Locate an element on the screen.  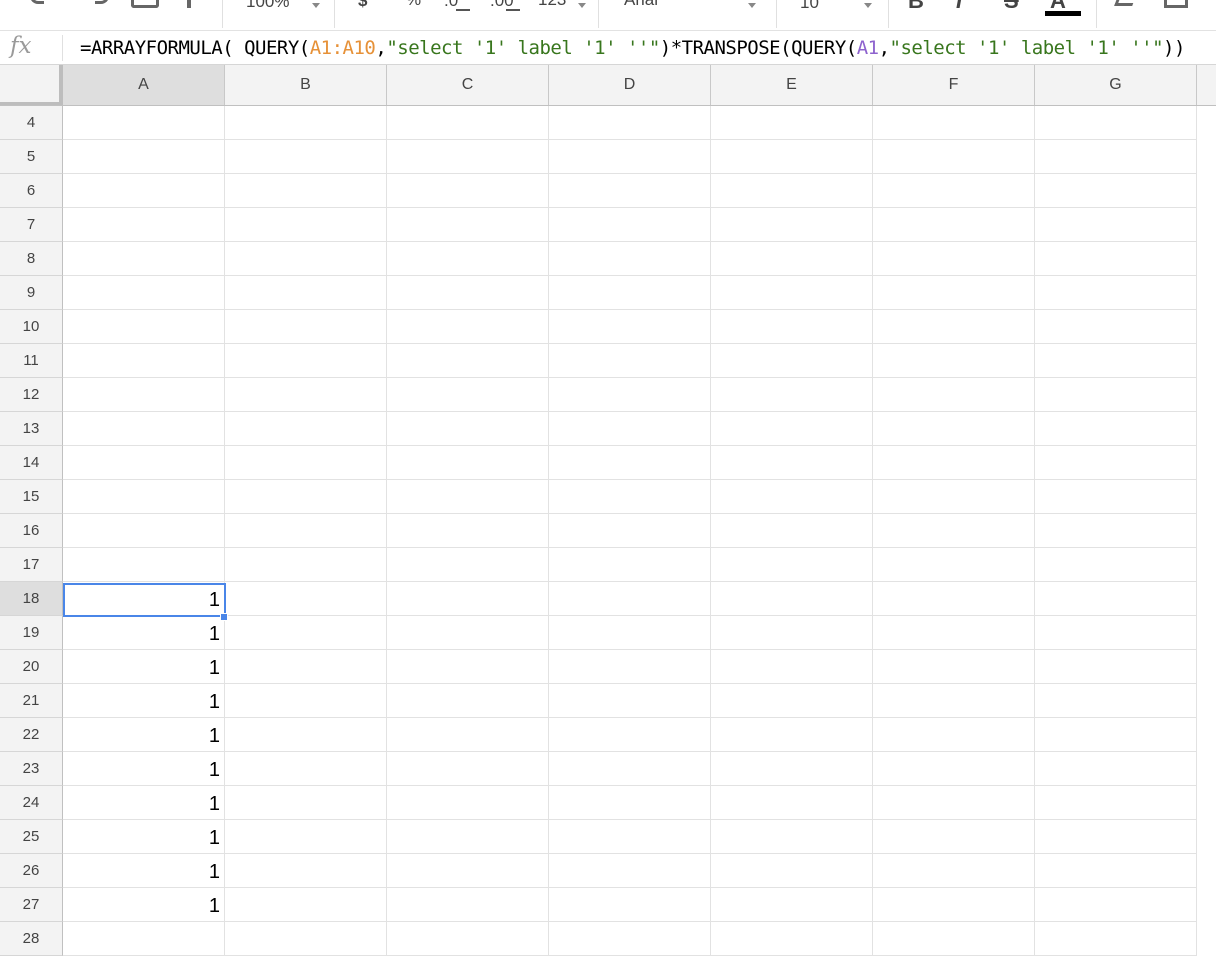
column-header-c: C is located at coordinates (468, 85).